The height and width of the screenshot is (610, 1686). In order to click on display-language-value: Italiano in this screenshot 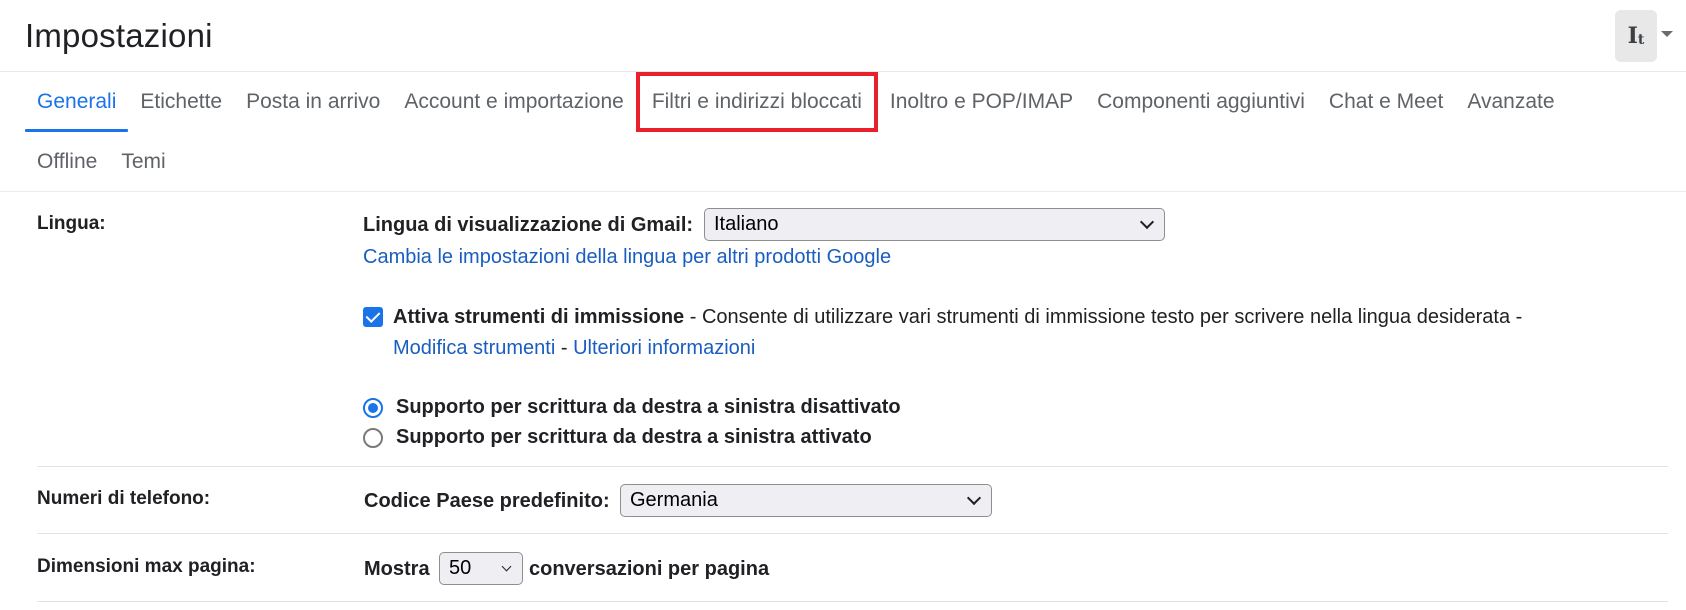, I will do `click(746, 224)`.